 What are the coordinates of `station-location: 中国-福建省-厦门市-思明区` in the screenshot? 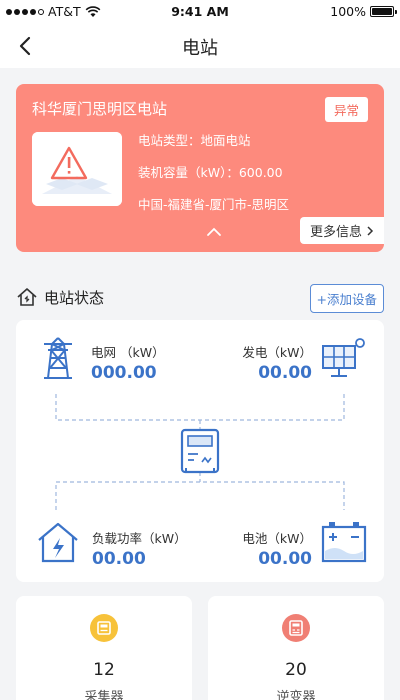 It's located at (214, 204).